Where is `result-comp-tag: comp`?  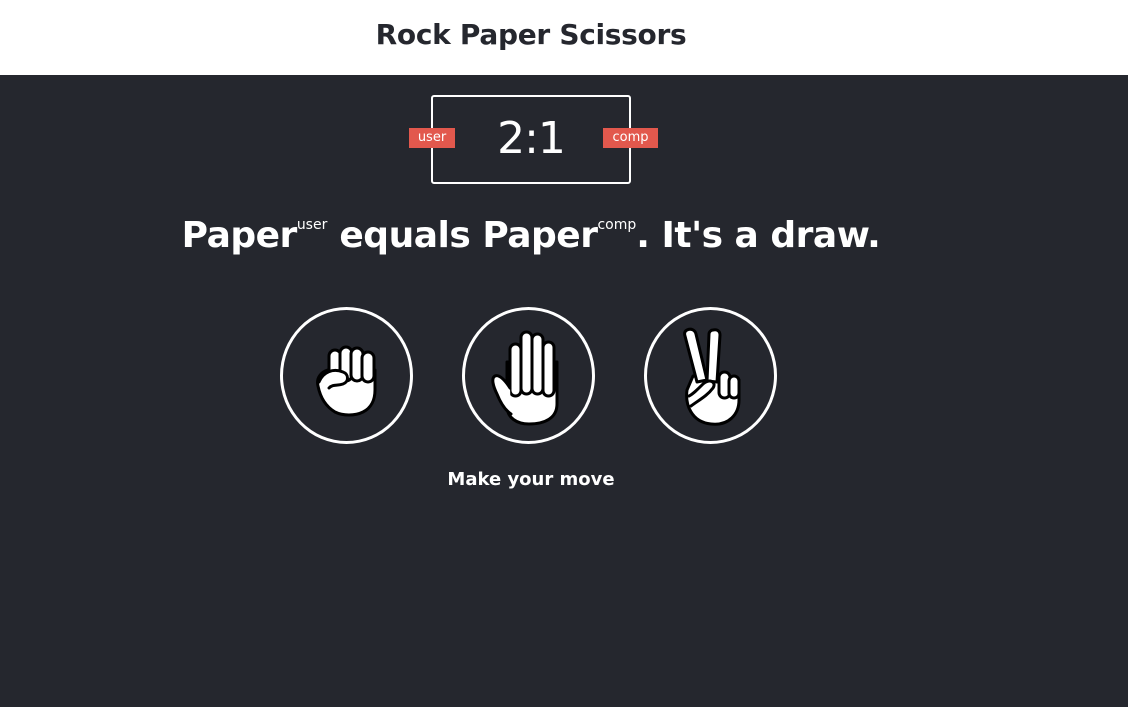
result-comp-tag: comp is located at coordinates (617, 225).